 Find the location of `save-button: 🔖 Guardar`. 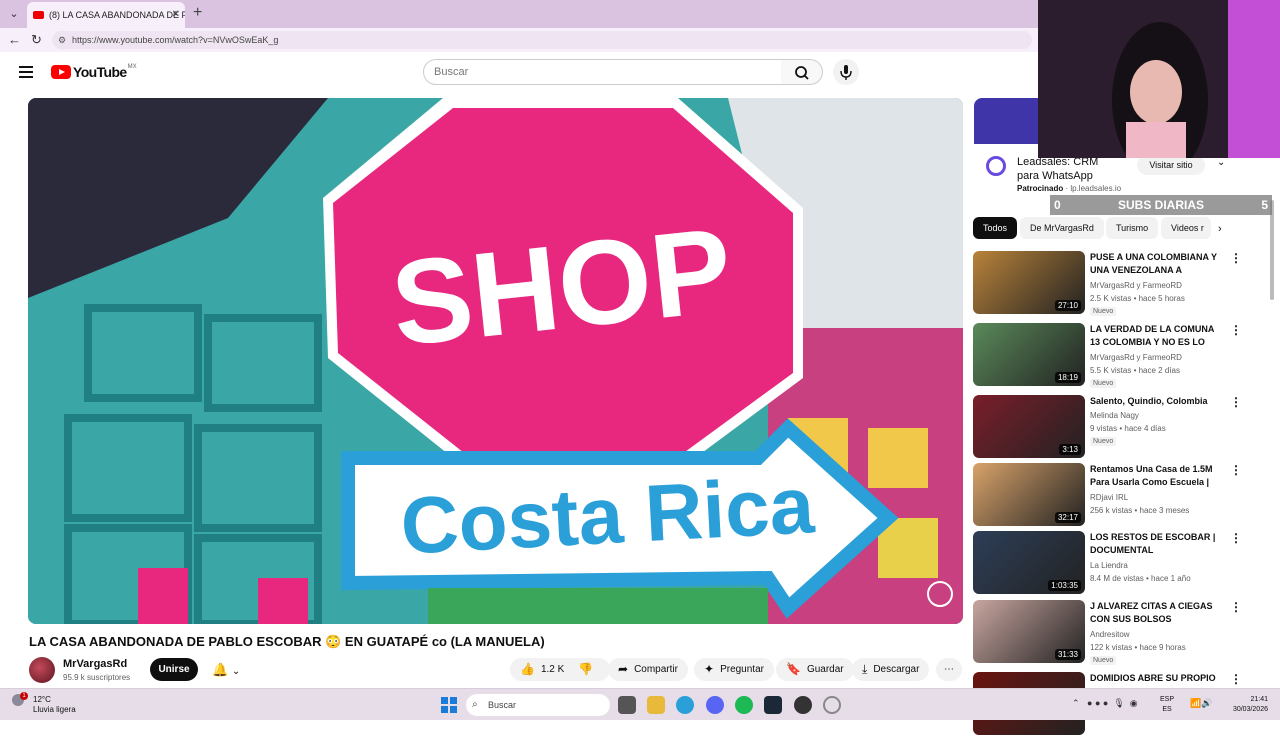

save-button: 🔖 Guardar is located at coordinates (815, 669).